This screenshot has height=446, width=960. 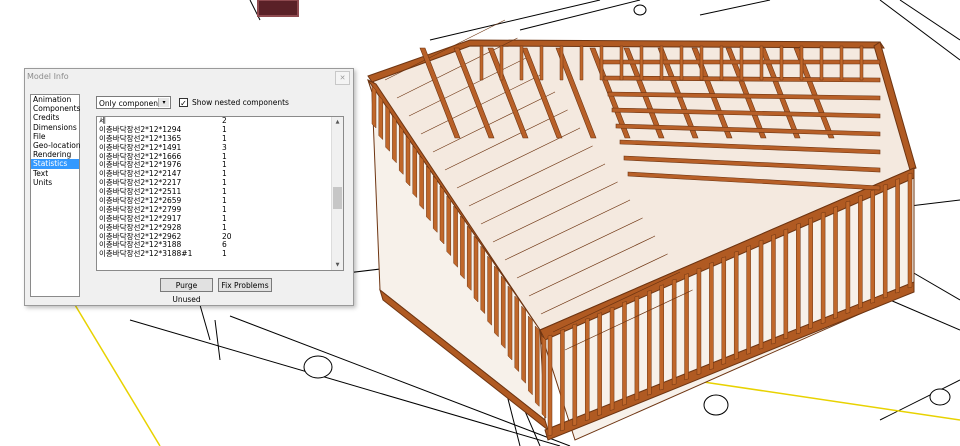 What do you see at coordinates (56, 145) in the screenshot?
I see `category-item-geo-location: Geo-location` at bounding box center [56, 145].